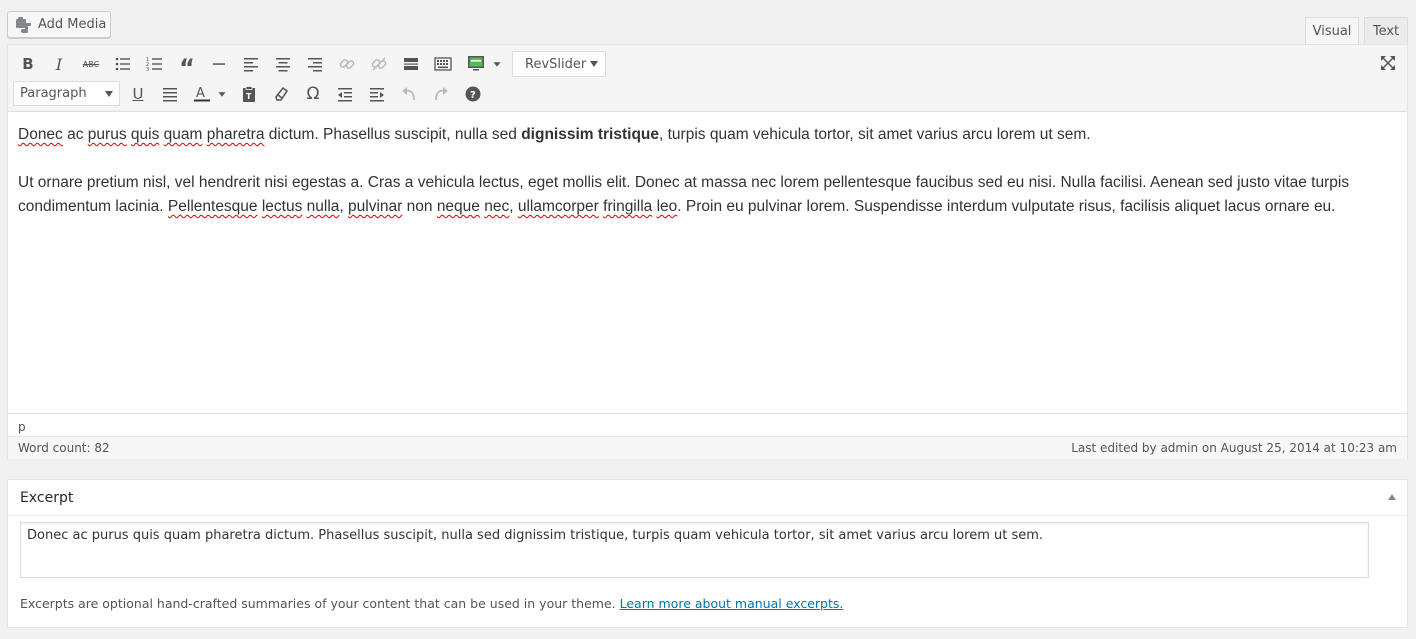 The width and height of the screenshot is (1416, 639). What do you see at coordinates (64, 448) in the screenshot?
I see `word-count: Word count: 82` at bounding box center [64, 448].